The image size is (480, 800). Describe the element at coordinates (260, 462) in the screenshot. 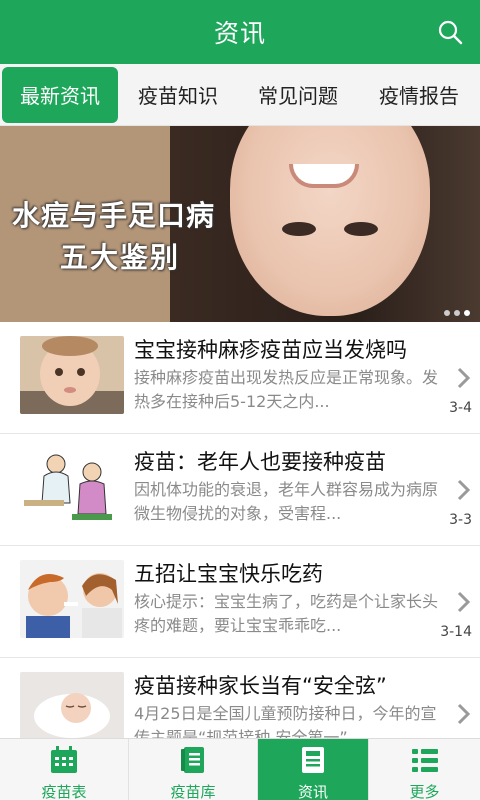

I see `article-title: 疫苗：老年人也要接种疫苗` at that location.